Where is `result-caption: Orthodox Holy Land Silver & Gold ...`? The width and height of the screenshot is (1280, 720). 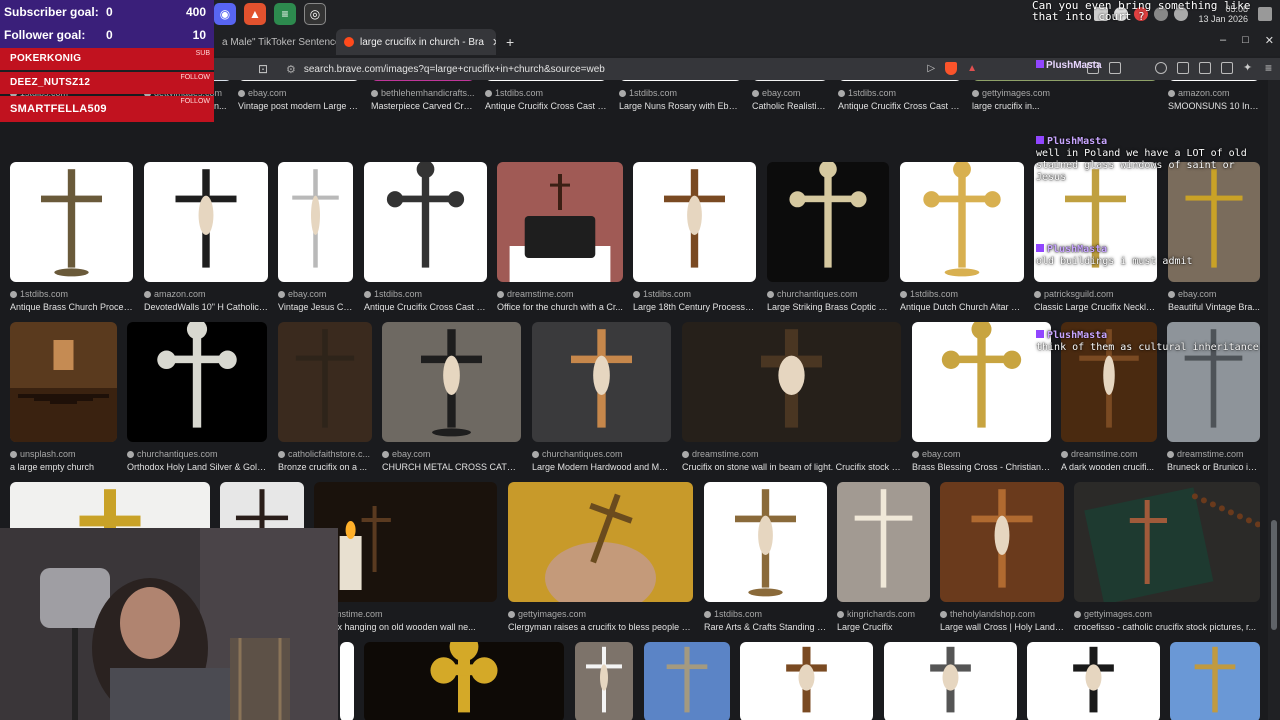 result-caption: Orthodox Holy Land Silver & Gold ... is located at coordinates (197, 467).